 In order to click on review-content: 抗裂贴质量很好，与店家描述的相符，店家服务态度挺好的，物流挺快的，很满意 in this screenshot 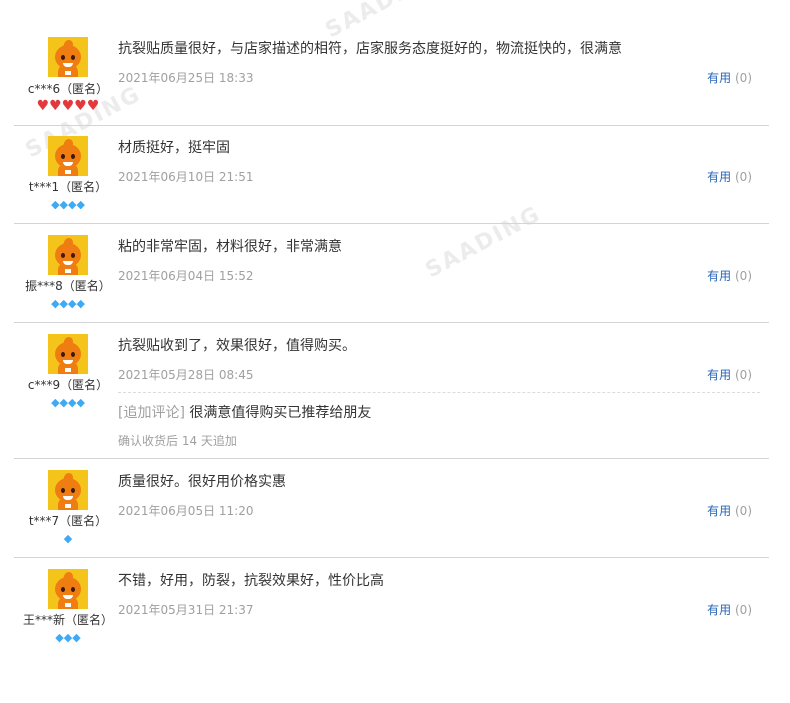, I will do `click(370, 49)`.